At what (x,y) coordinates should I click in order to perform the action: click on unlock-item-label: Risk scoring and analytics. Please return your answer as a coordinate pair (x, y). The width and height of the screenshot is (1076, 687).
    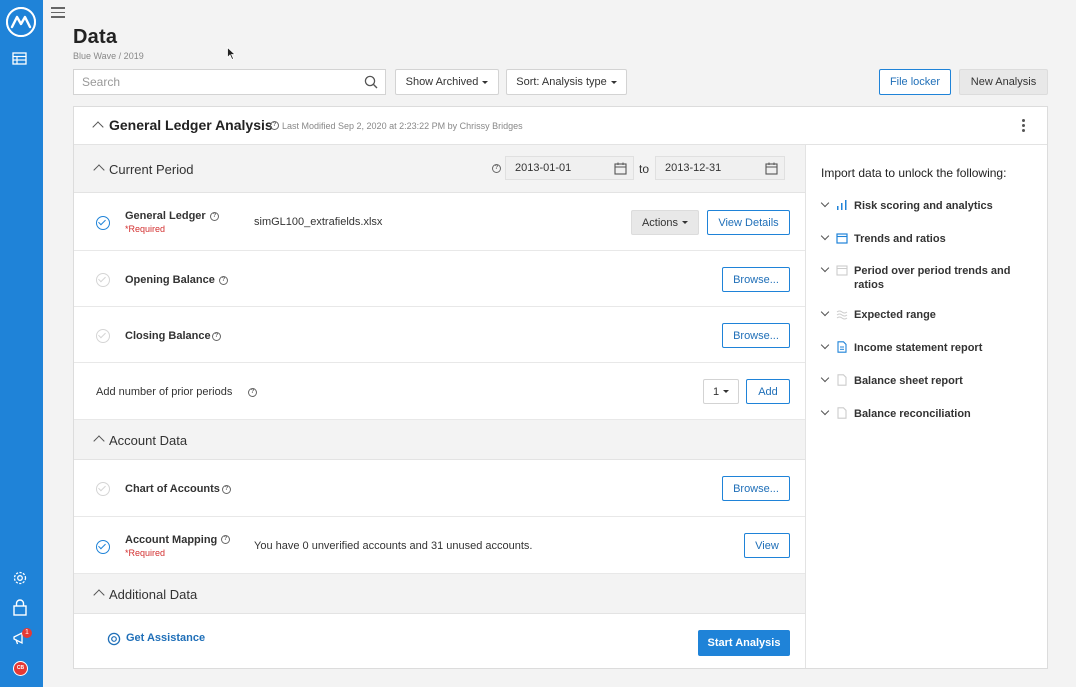
    Looking at the image, I should click on (923, 206).